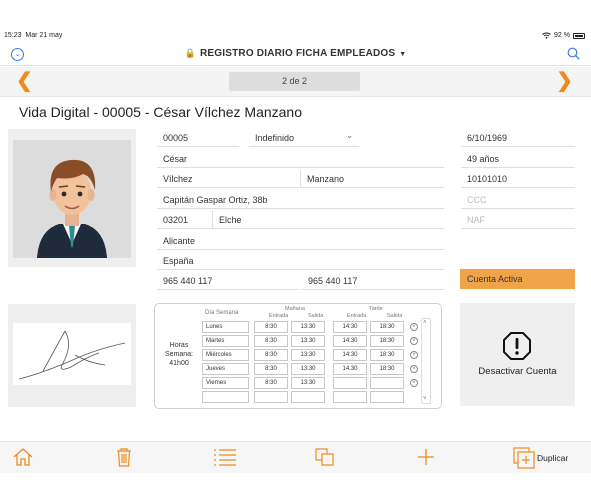 Image resolution: width=591 pixels, height=503 pixels. Describe the element at coordinates (275, 138) in the screenshot. I see `contract-type-value: Indefinido` at that location.